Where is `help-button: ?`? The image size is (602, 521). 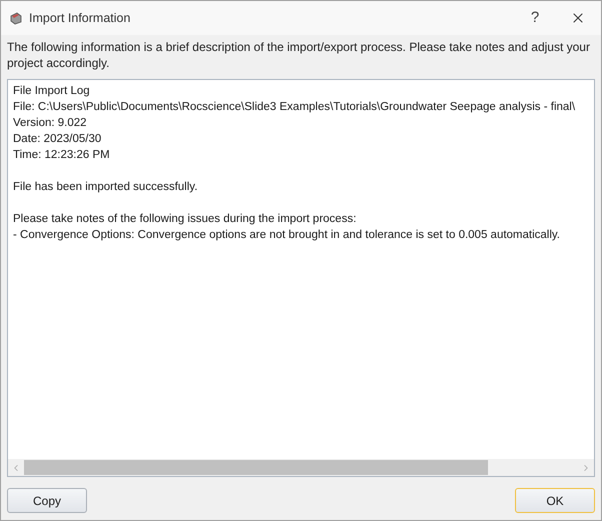 help-button: ? is located at coordinates (535, 18).